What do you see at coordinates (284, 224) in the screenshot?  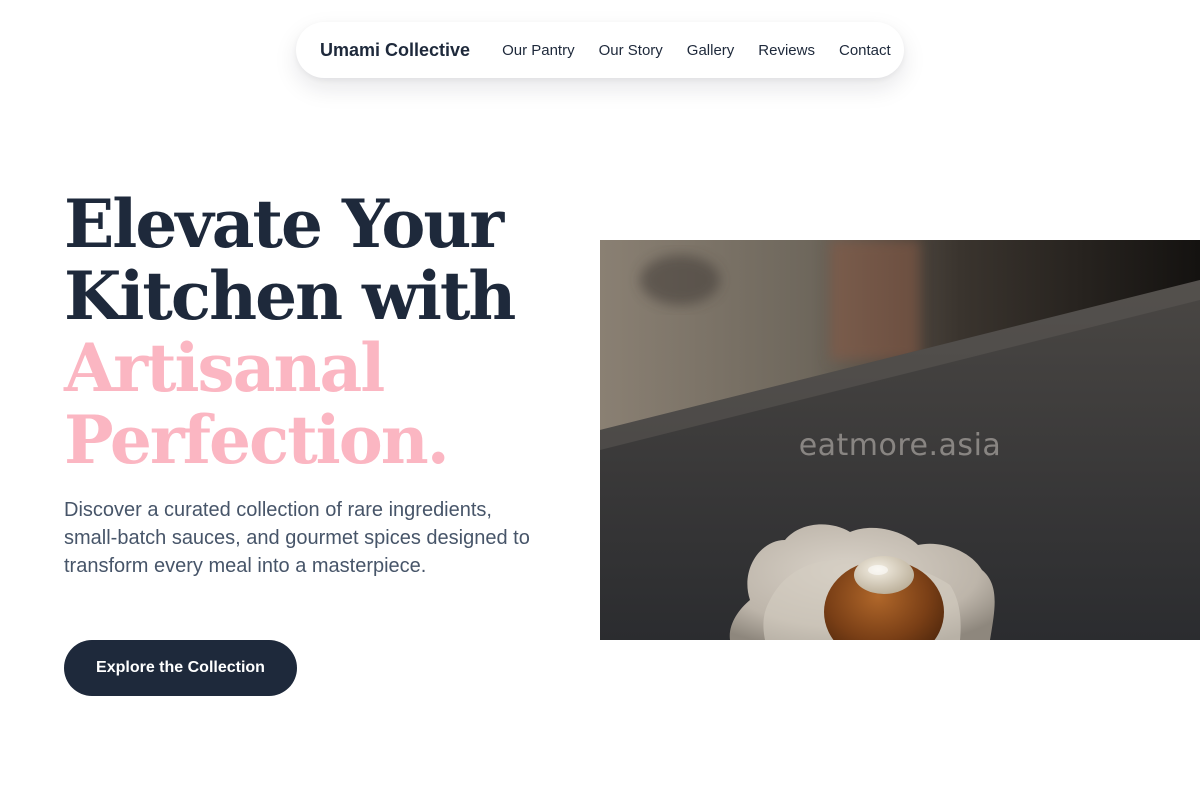 I see `headline-line-1: Elevate Your` at bounding box center [284, 224].